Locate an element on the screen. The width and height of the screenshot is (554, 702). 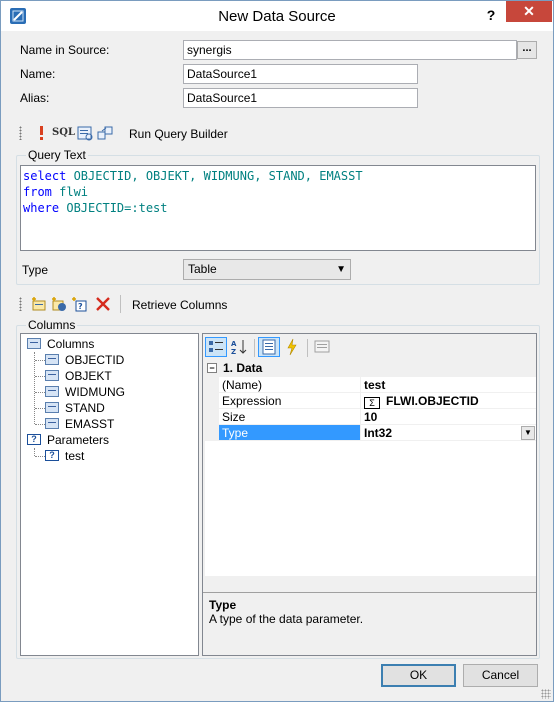
property-row-expression: Expression Σ FLWI.OBJECTID is located at coordinates (370, 401).